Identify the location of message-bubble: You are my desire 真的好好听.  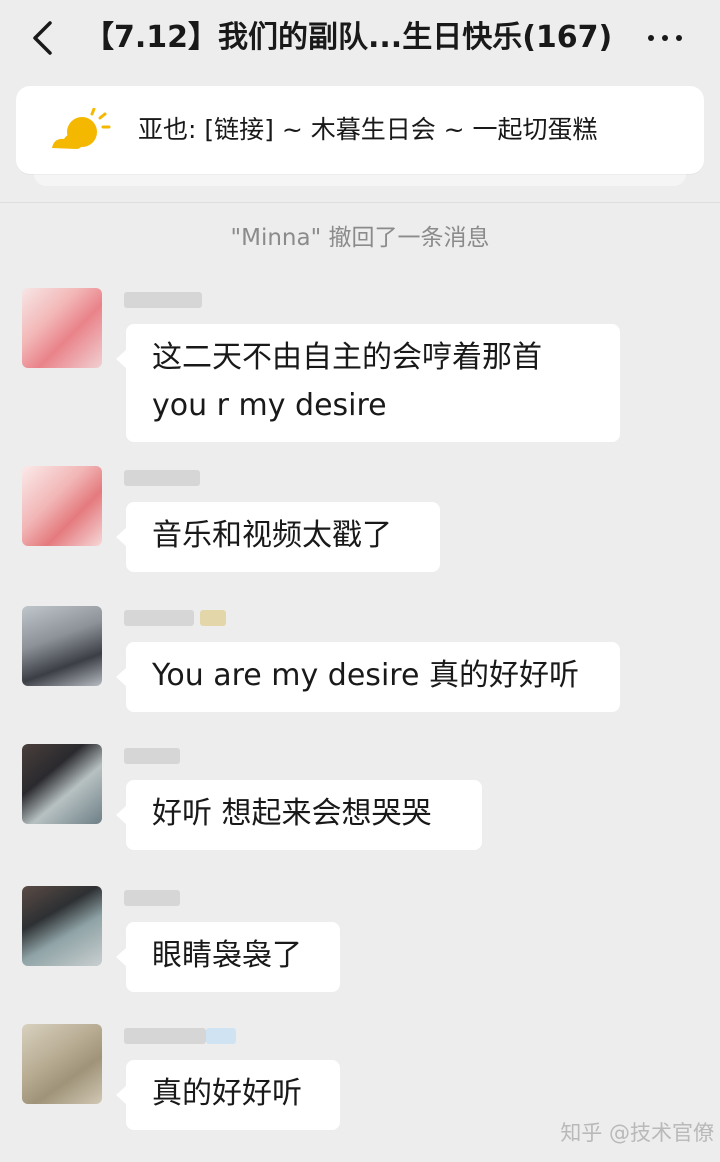
(368, 677).